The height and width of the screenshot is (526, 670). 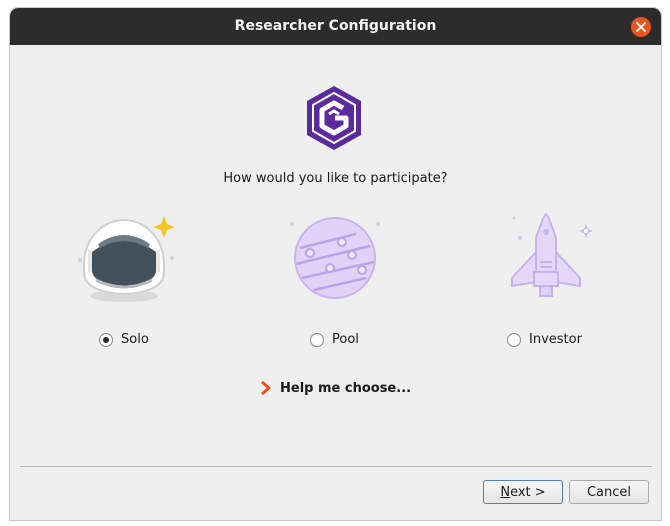 I want to click on footer-separator, so click(x=336, y=466).